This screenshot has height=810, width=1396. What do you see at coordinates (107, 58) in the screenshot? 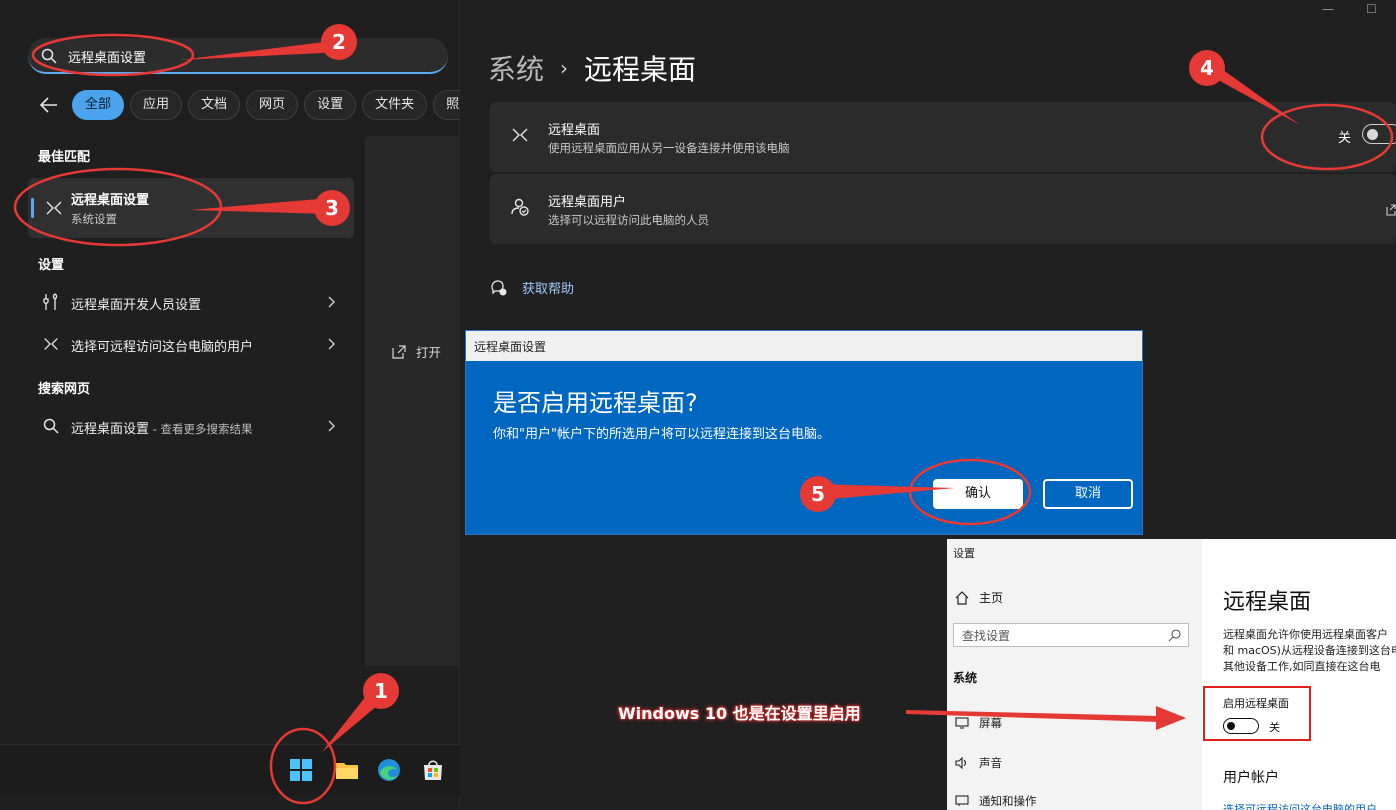
I see `search-query: 远程桌面设置` at bounding box center [107, 58].